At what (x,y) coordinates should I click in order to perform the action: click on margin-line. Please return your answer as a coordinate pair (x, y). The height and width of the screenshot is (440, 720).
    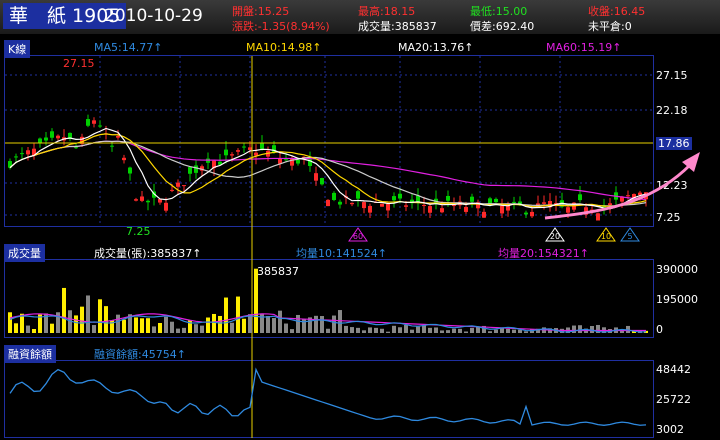
    Looking at the image, I should click on (328, 396).